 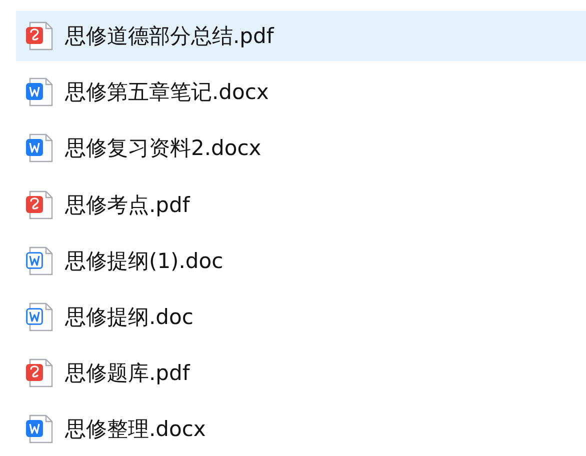 I want to click on file-item: 思修道德部分总结.pdf, so click(x=301, y=36).